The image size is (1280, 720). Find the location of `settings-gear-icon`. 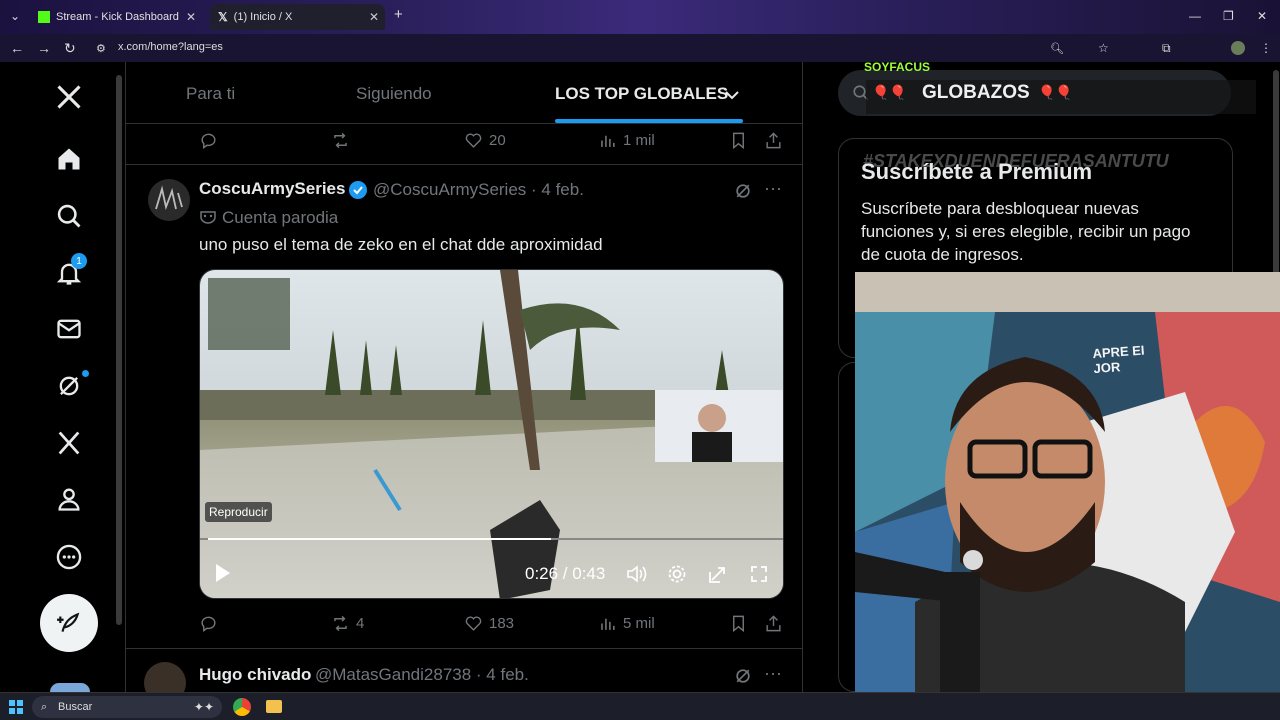

settings-gear-icon is located at coordinates (677, 574).